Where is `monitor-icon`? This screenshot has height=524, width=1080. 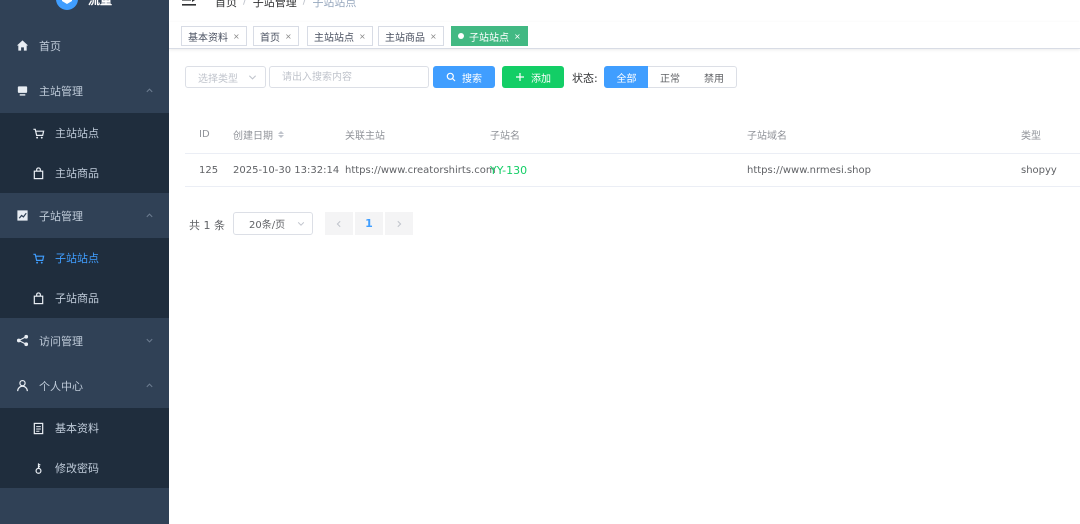 monitor-icon is located at coordinates (22, 91).